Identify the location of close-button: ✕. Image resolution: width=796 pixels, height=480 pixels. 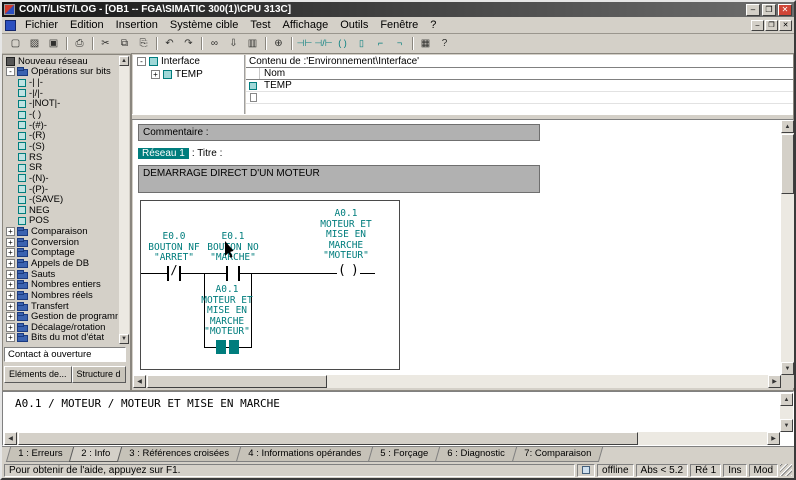
(785, 9).